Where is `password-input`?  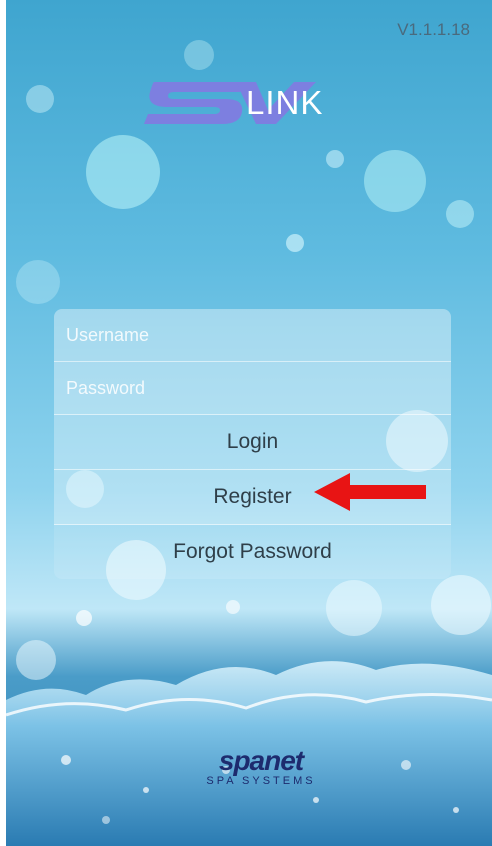
password-input is located at coordinates (252, 388).